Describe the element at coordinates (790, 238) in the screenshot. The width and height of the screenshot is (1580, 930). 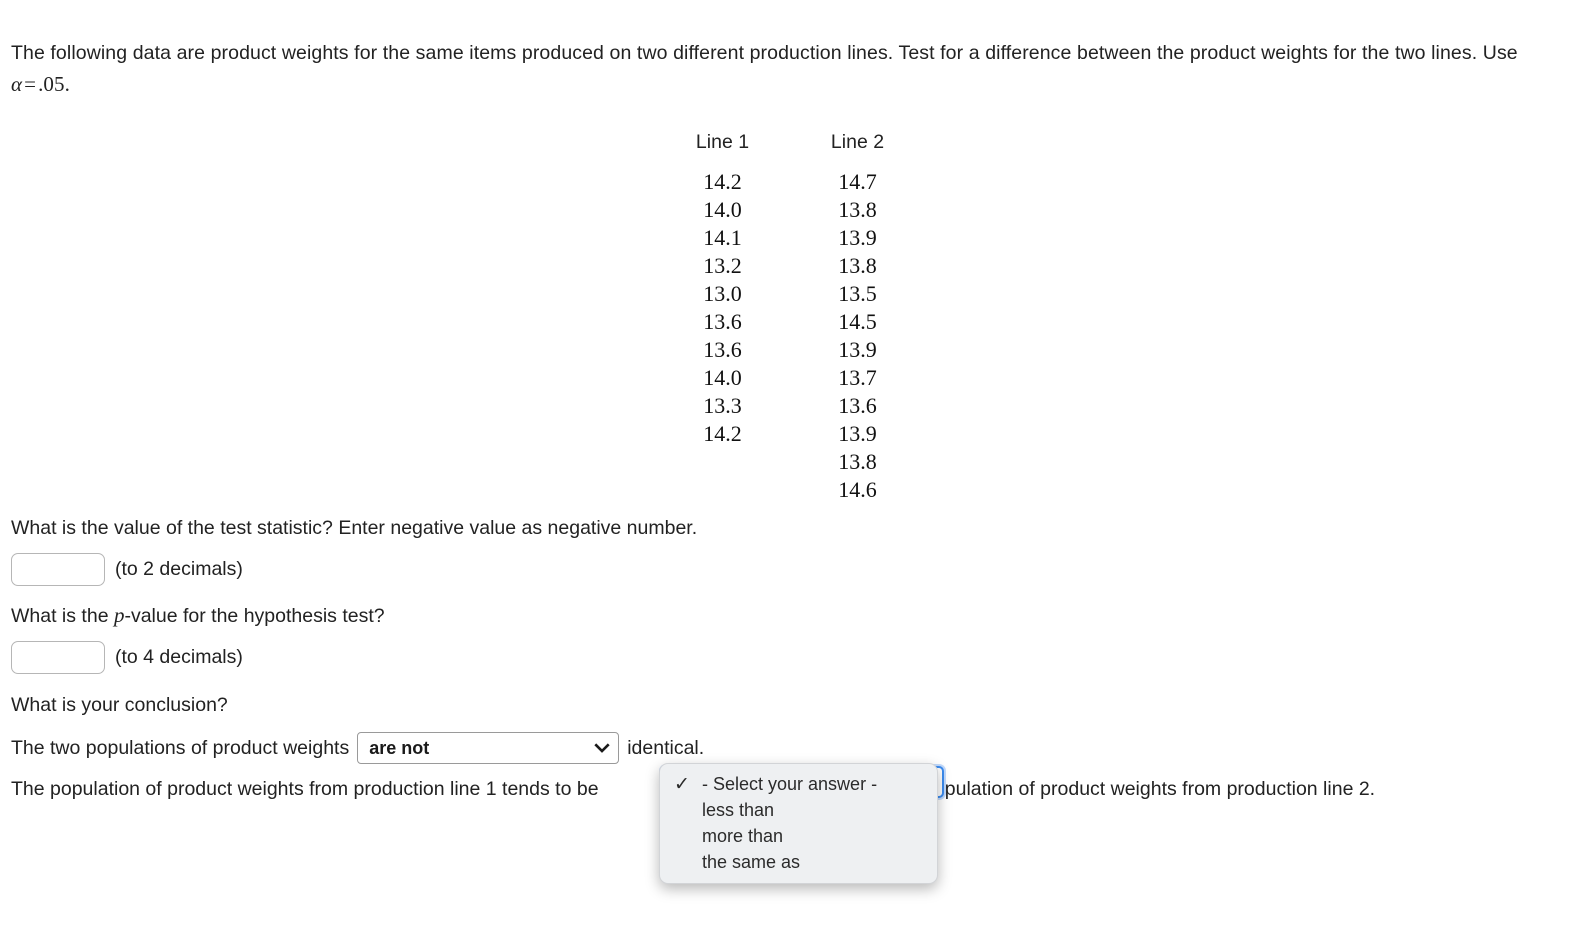
I see `table-row: 14.1 13.9` at that location.